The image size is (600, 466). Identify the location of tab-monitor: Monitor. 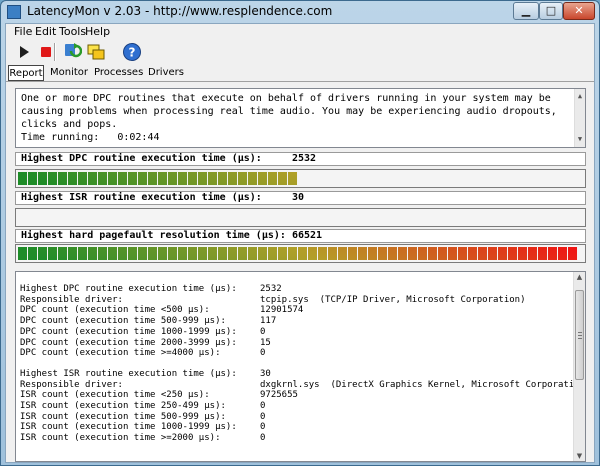
(69, 73).